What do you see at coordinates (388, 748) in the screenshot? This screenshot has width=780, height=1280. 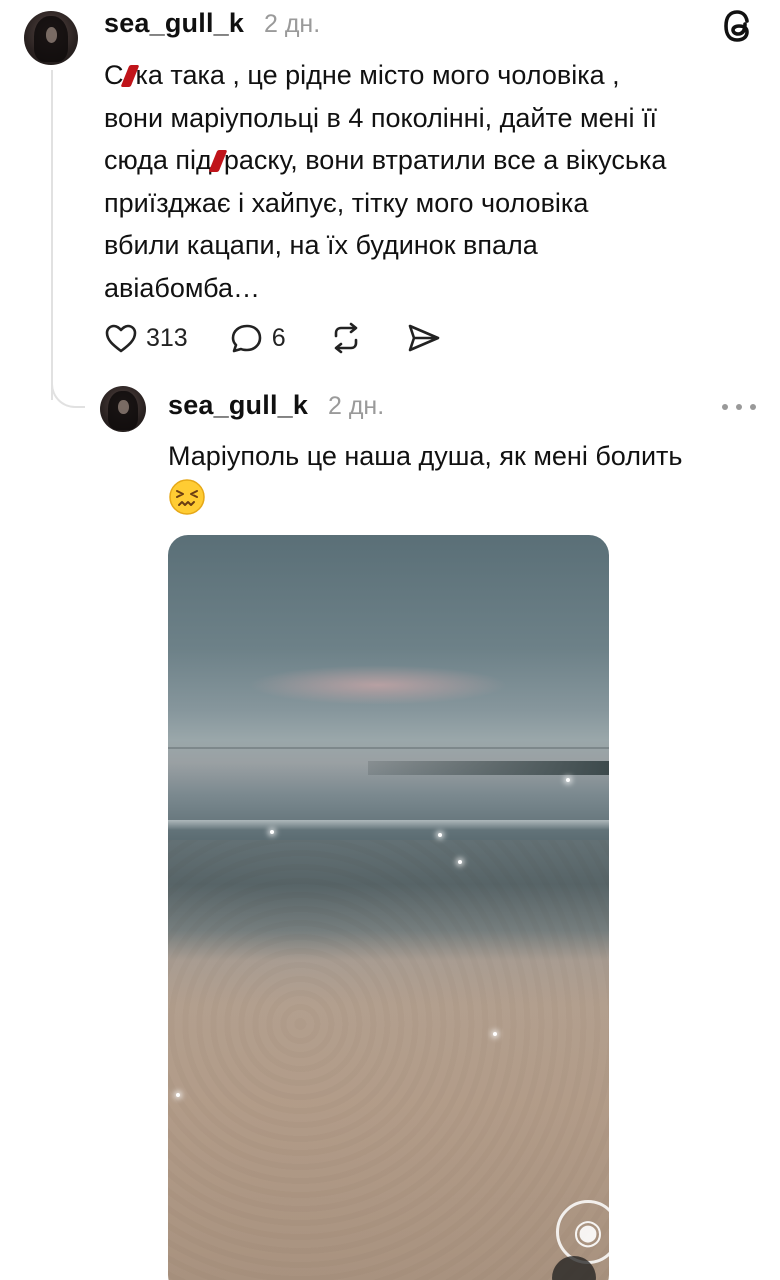 I see `horizon` at bounding box center [388, 748].